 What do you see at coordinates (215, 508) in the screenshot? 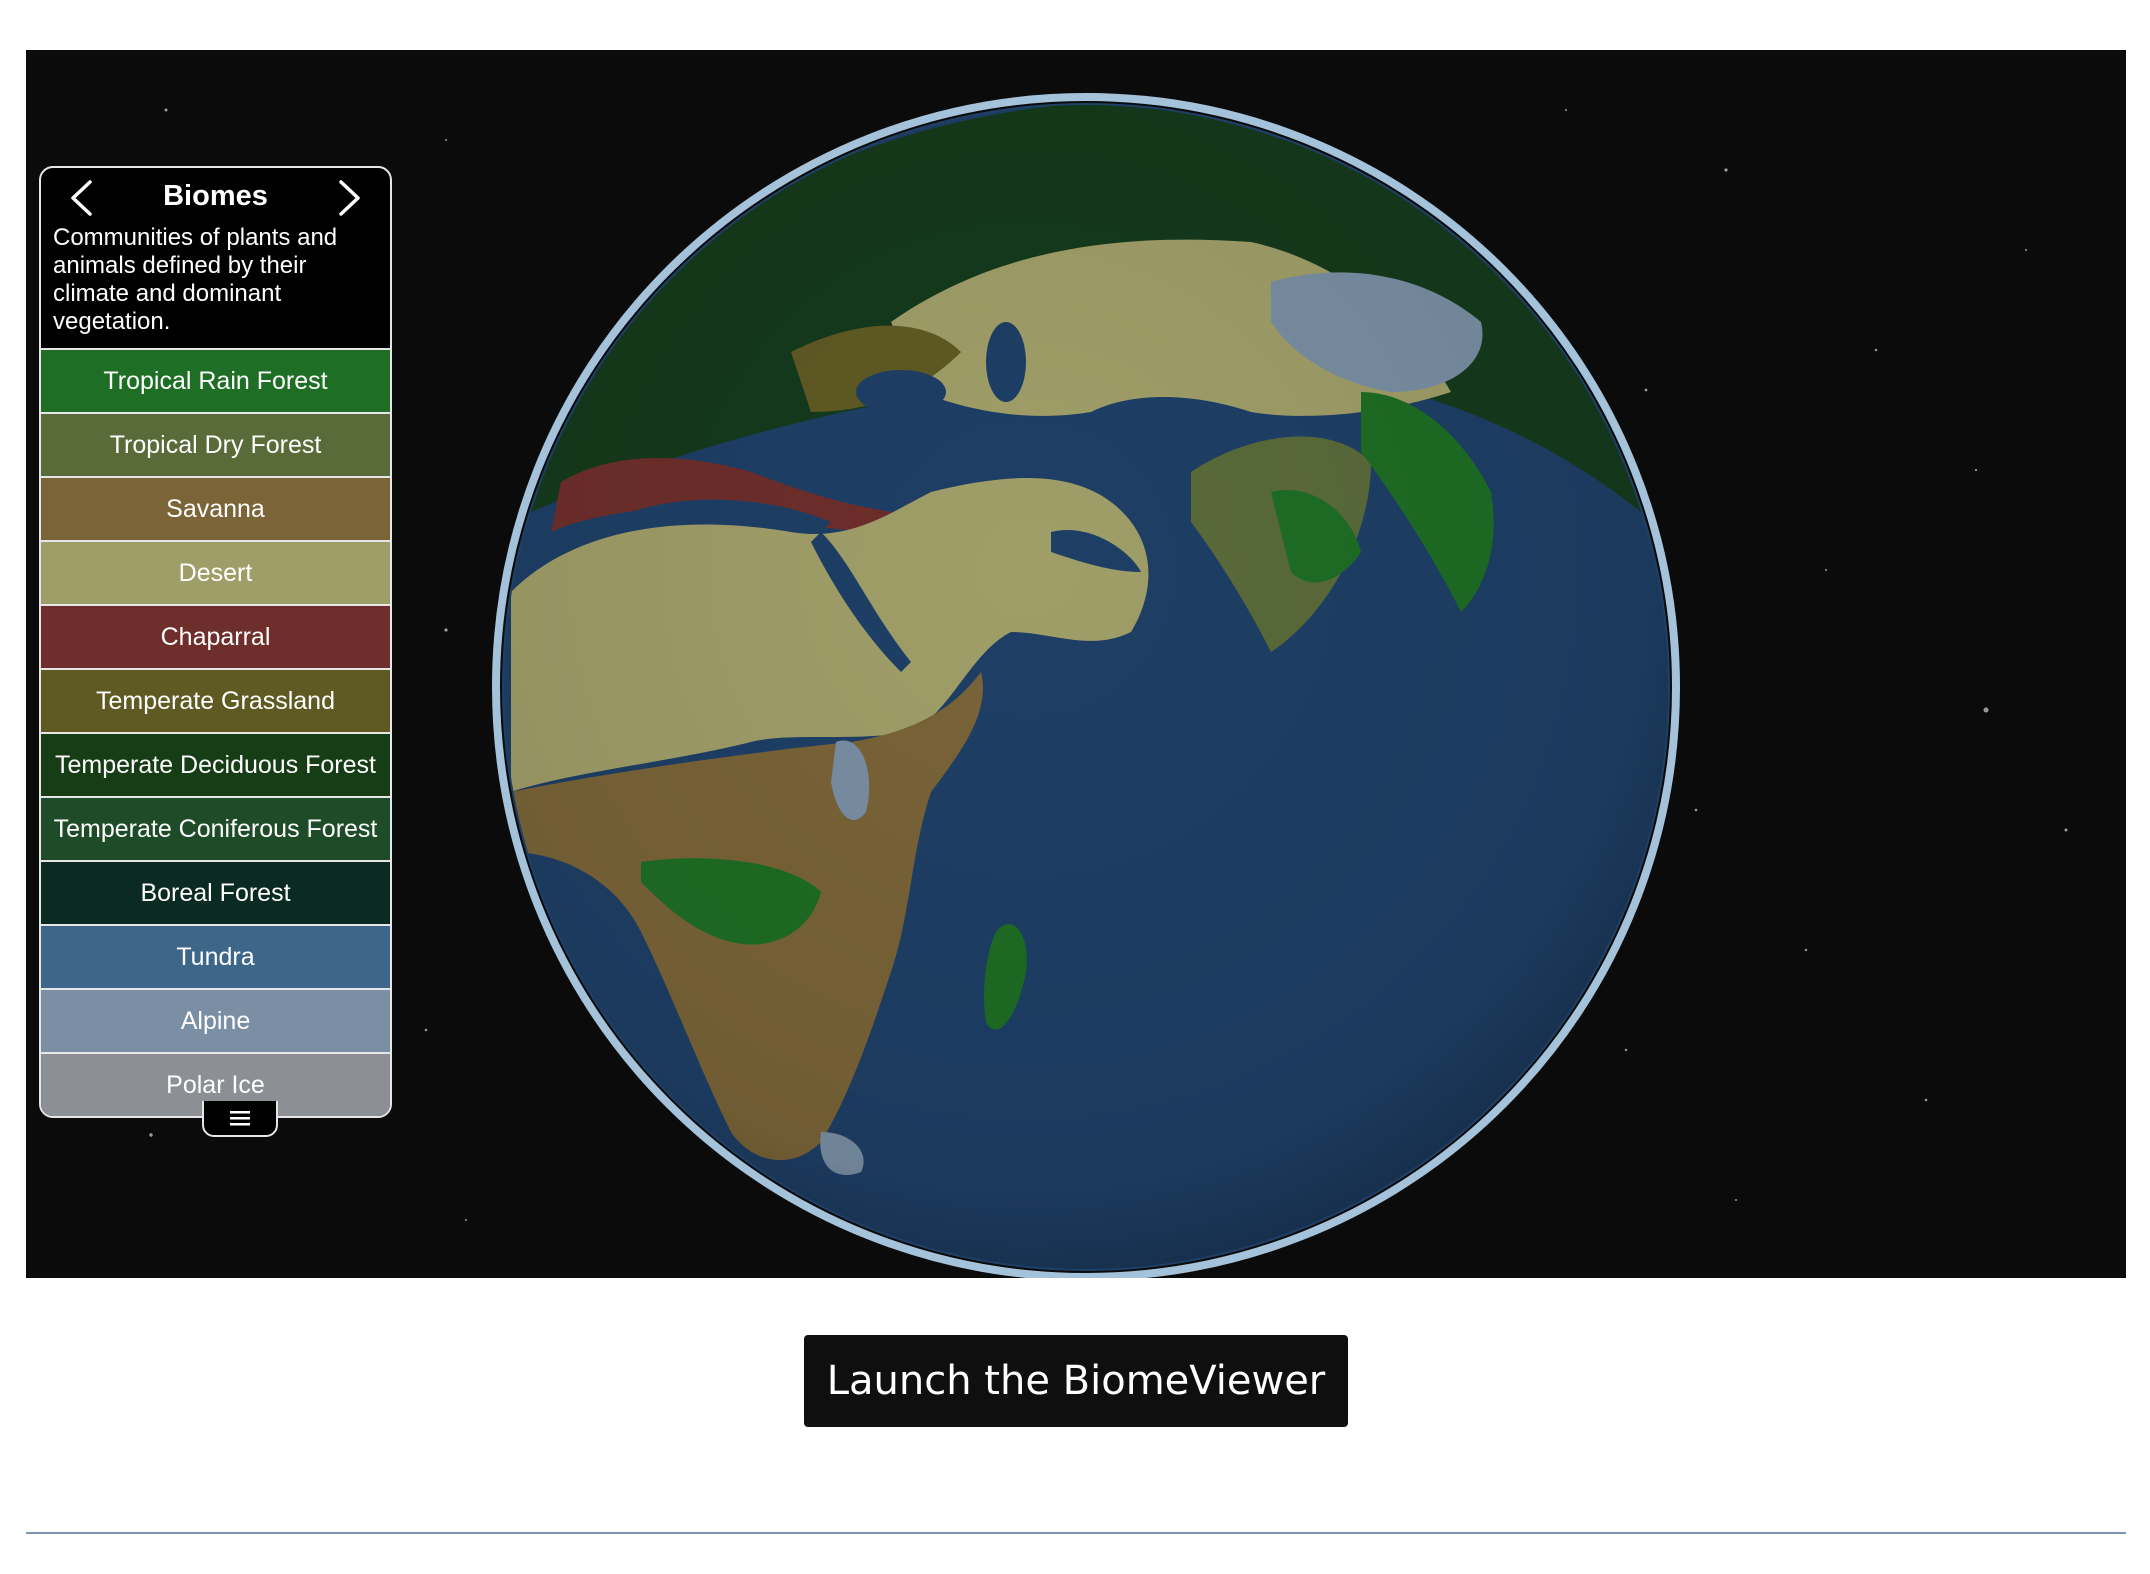
I see `biome-item: Savanna` at bounding box center [215, 508].